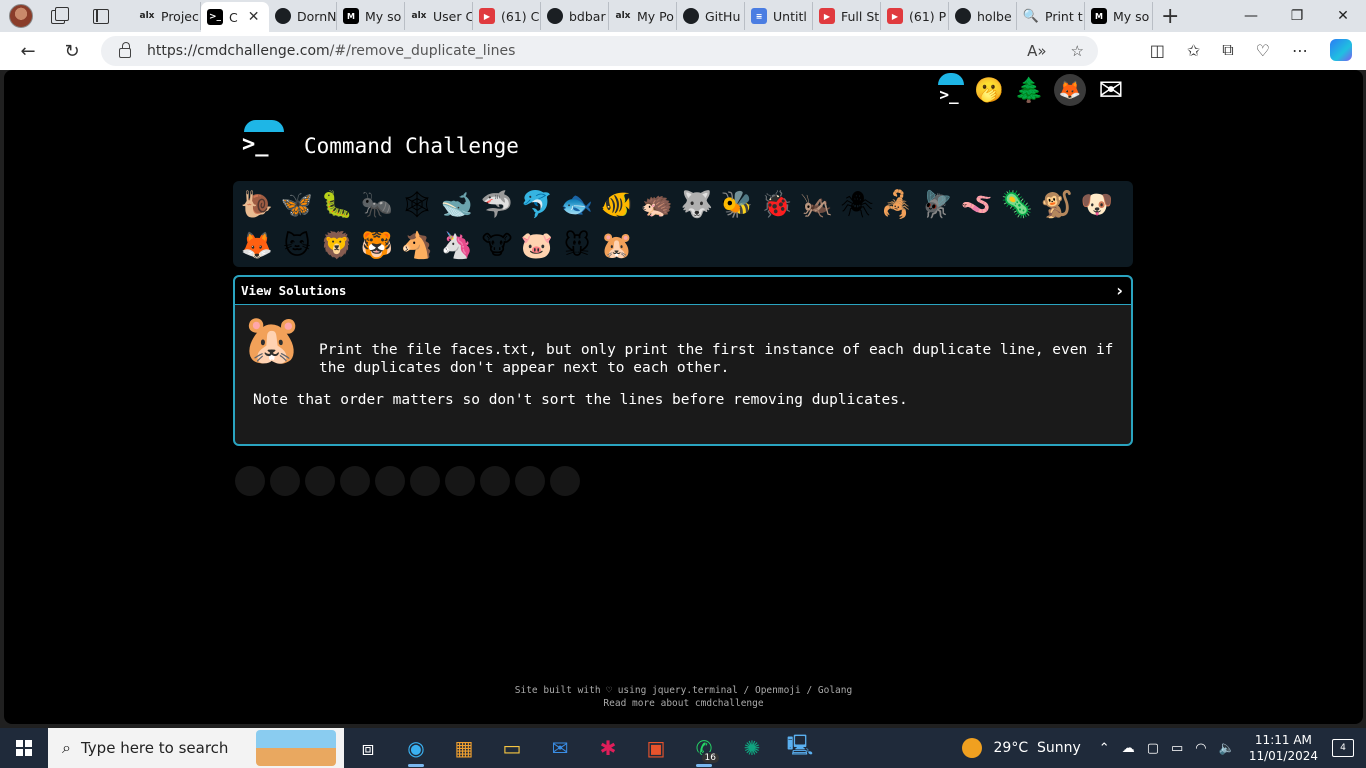  What do you see at coordinates (1111, 90) in the screenshot?
I see `envelope-icon: ✉` at bounding box center [1111, 90].